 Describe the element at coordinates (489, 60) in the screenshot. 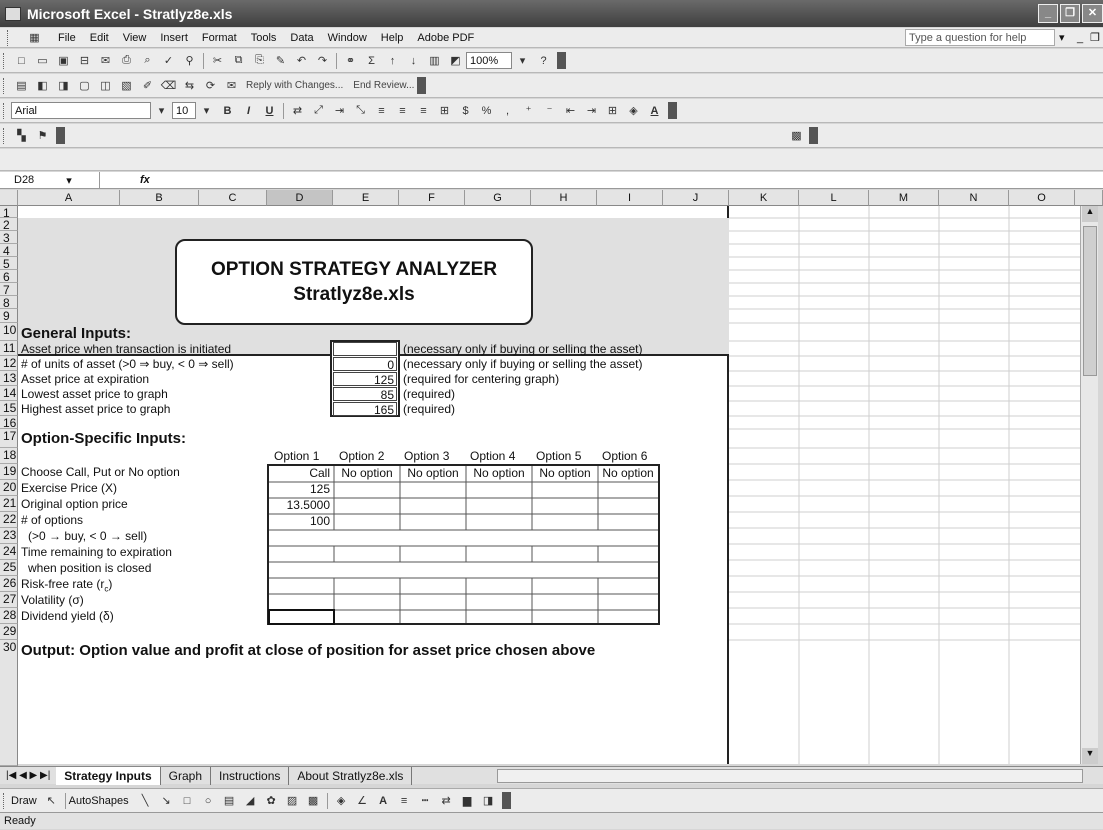

I see `zoom-select: 100%` at that location.